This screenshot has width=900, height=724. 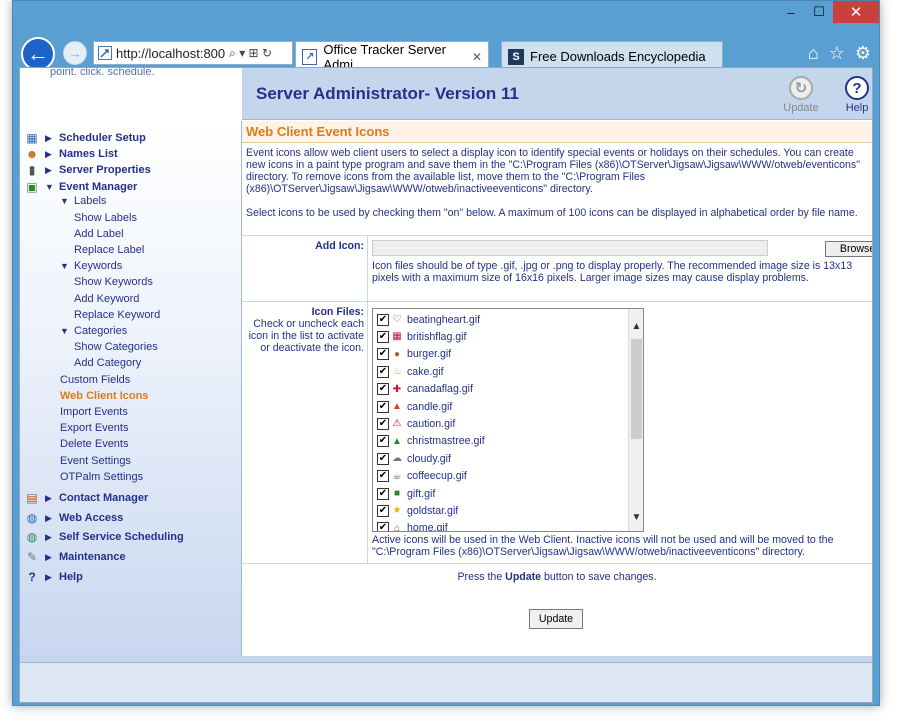 What do you see at coordinates (416, 423) in the screenshot?
I see `icon-list-item: ✔ ⚠ caution.gif` at bounding box center [416, 423].